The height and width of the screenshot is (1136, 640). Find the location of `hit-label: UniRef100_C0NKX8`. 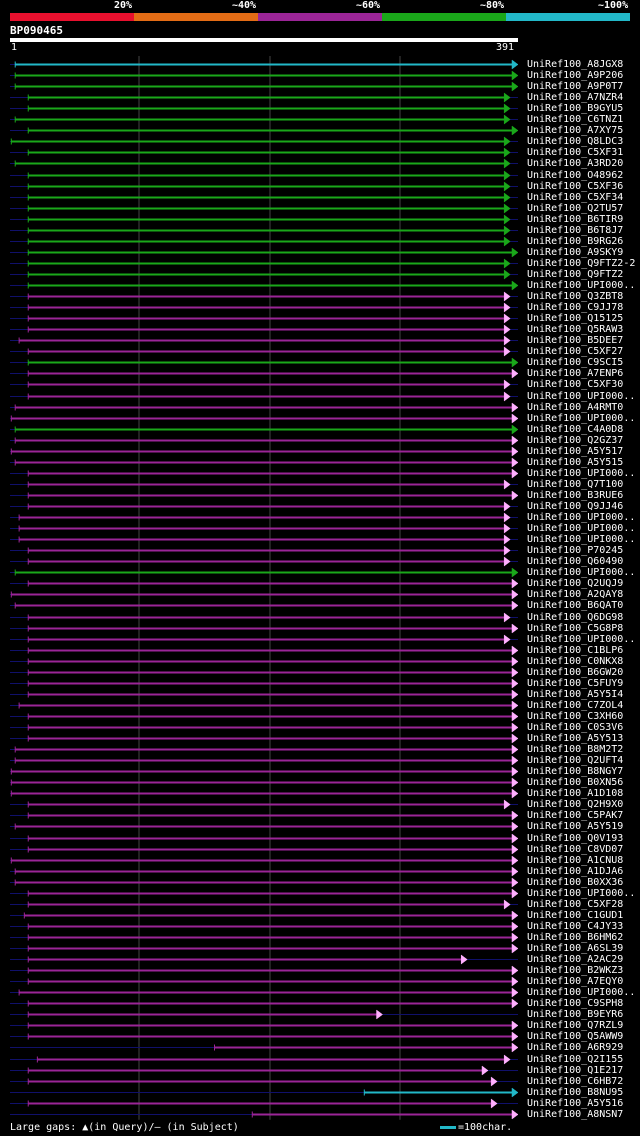

hit-label: UniRef100_C0NKX8 is located at coordinates (575, 661).